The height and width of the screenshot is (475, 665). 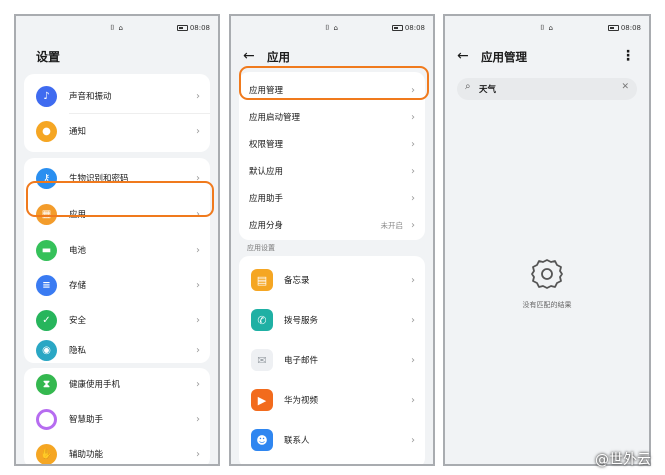 I want to click on more-options-icon: ⋮, so click(x=628, y=56).